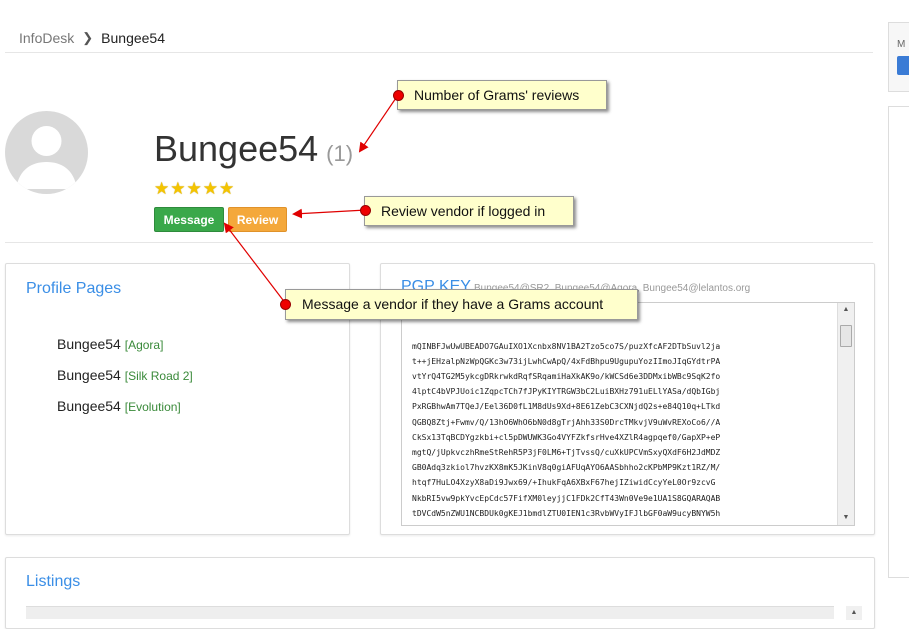  What do you see at coordinates (430, 612) in the screenshot?
I see `listings-table-header` at bounding box center [430, 612].